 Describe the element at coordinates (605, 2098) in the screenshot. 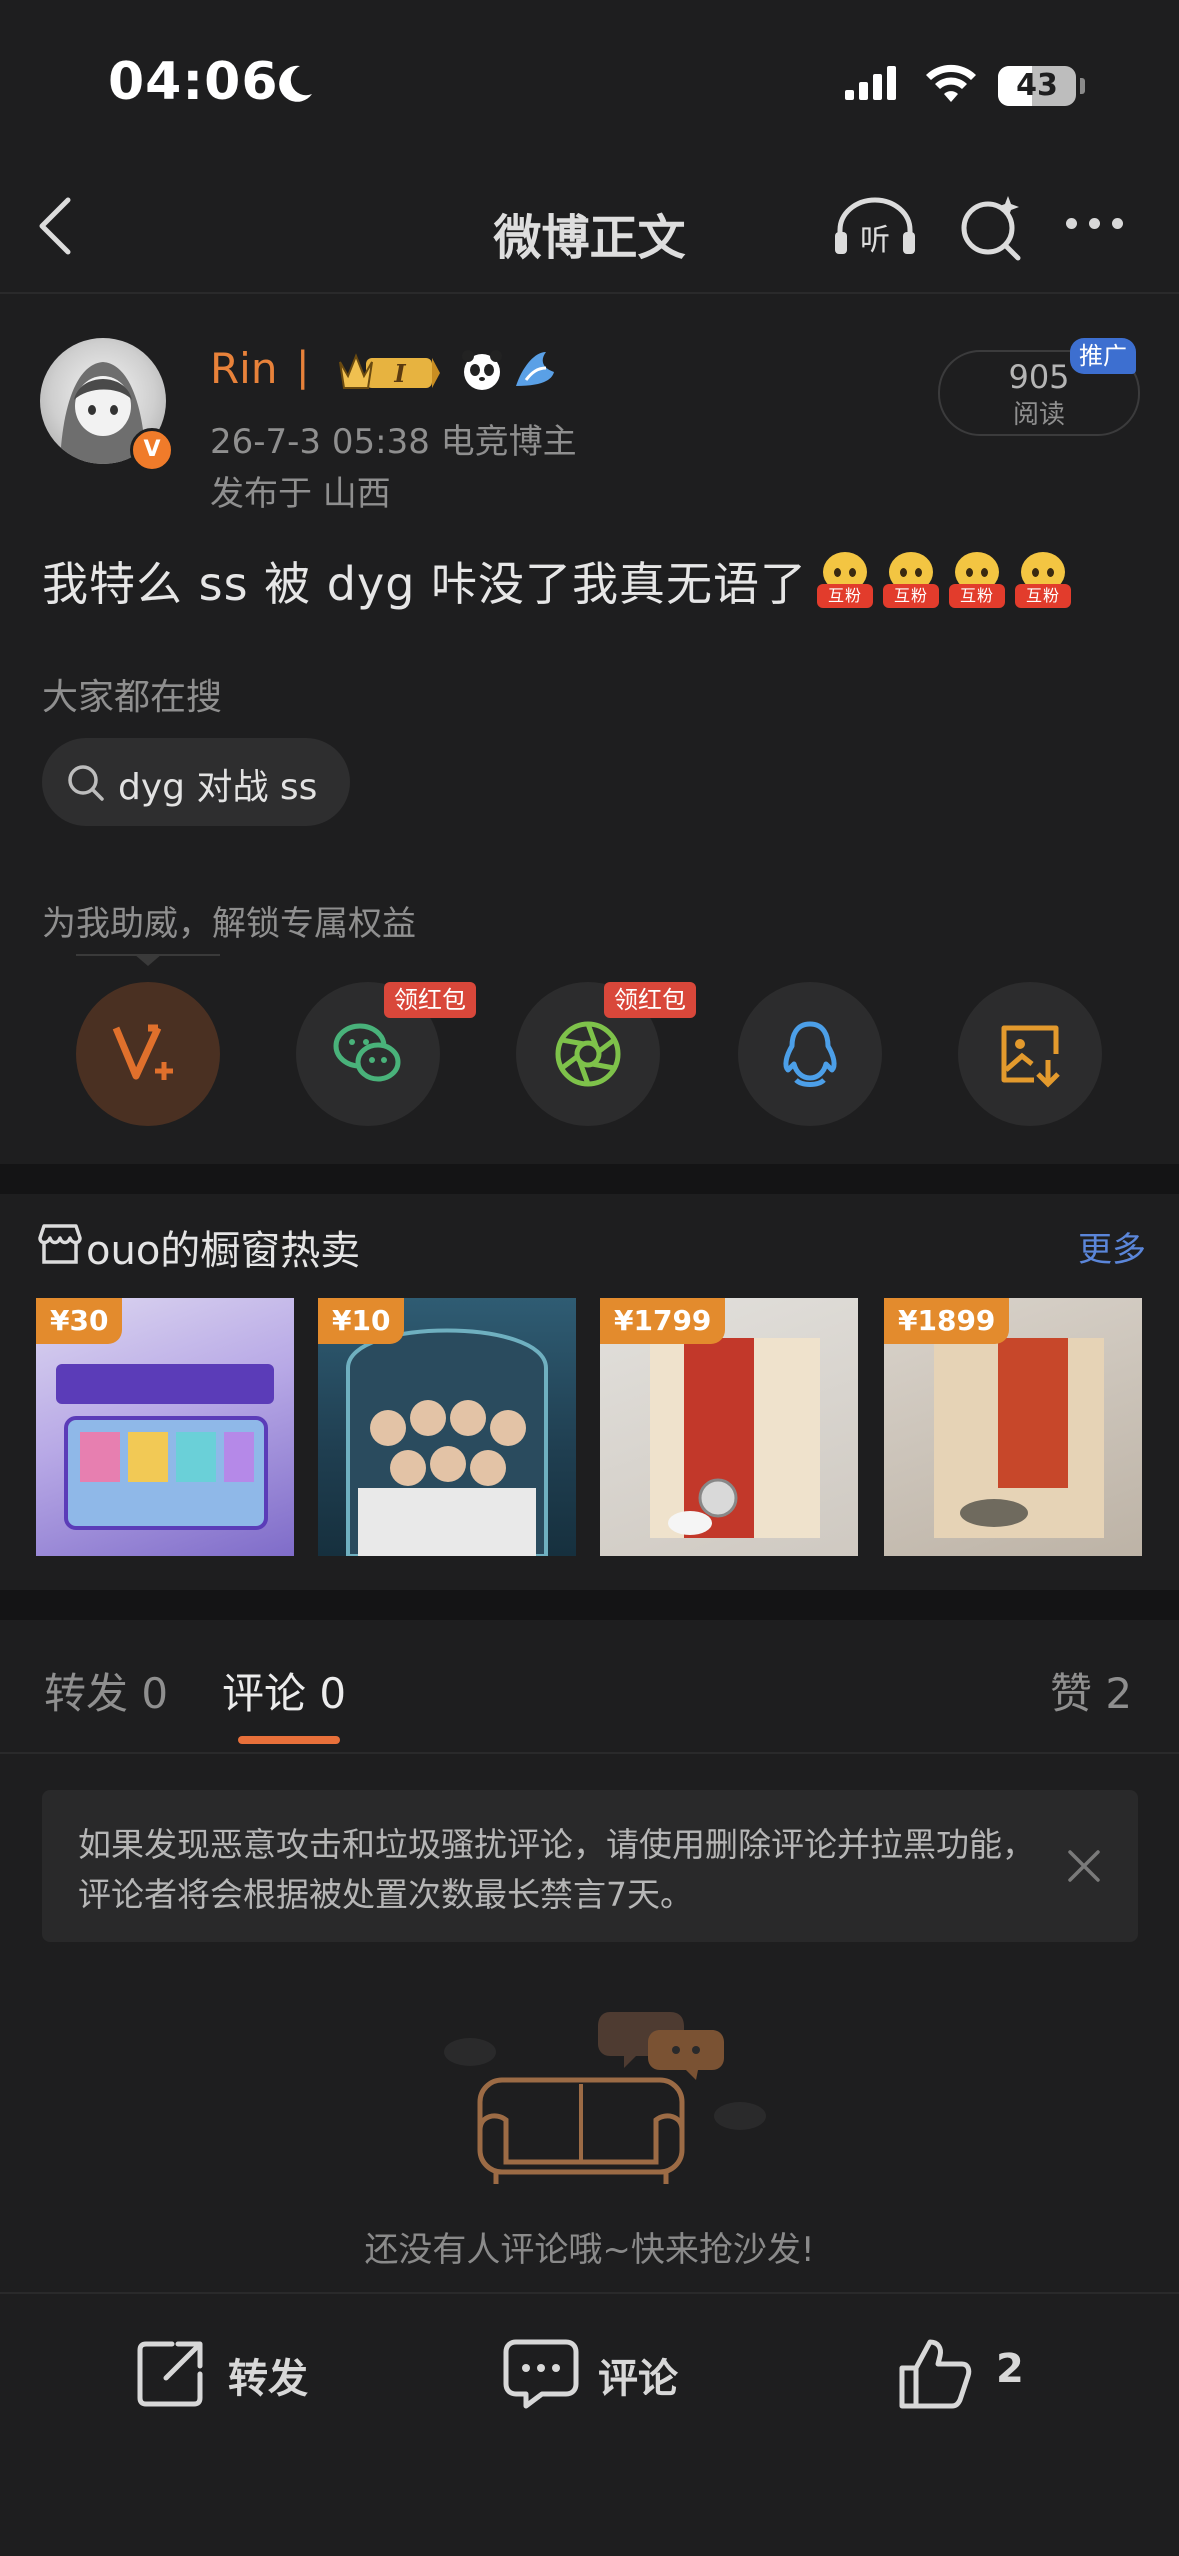

I see `empty-sofa-illustration` at that location.